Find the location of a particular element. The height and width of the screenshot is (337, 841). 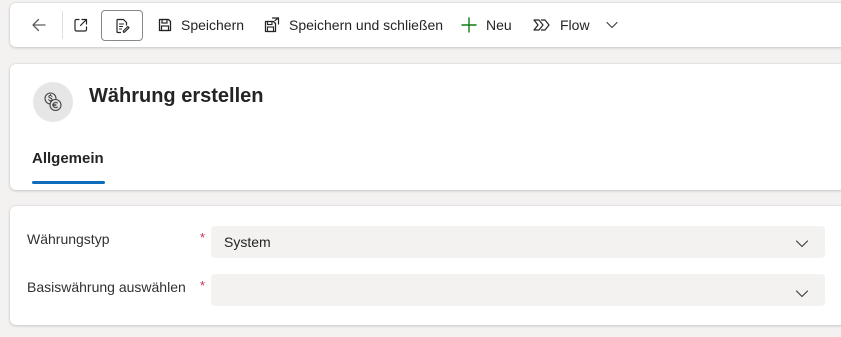

save-button: Speichern is located at coordinates (200, 25).